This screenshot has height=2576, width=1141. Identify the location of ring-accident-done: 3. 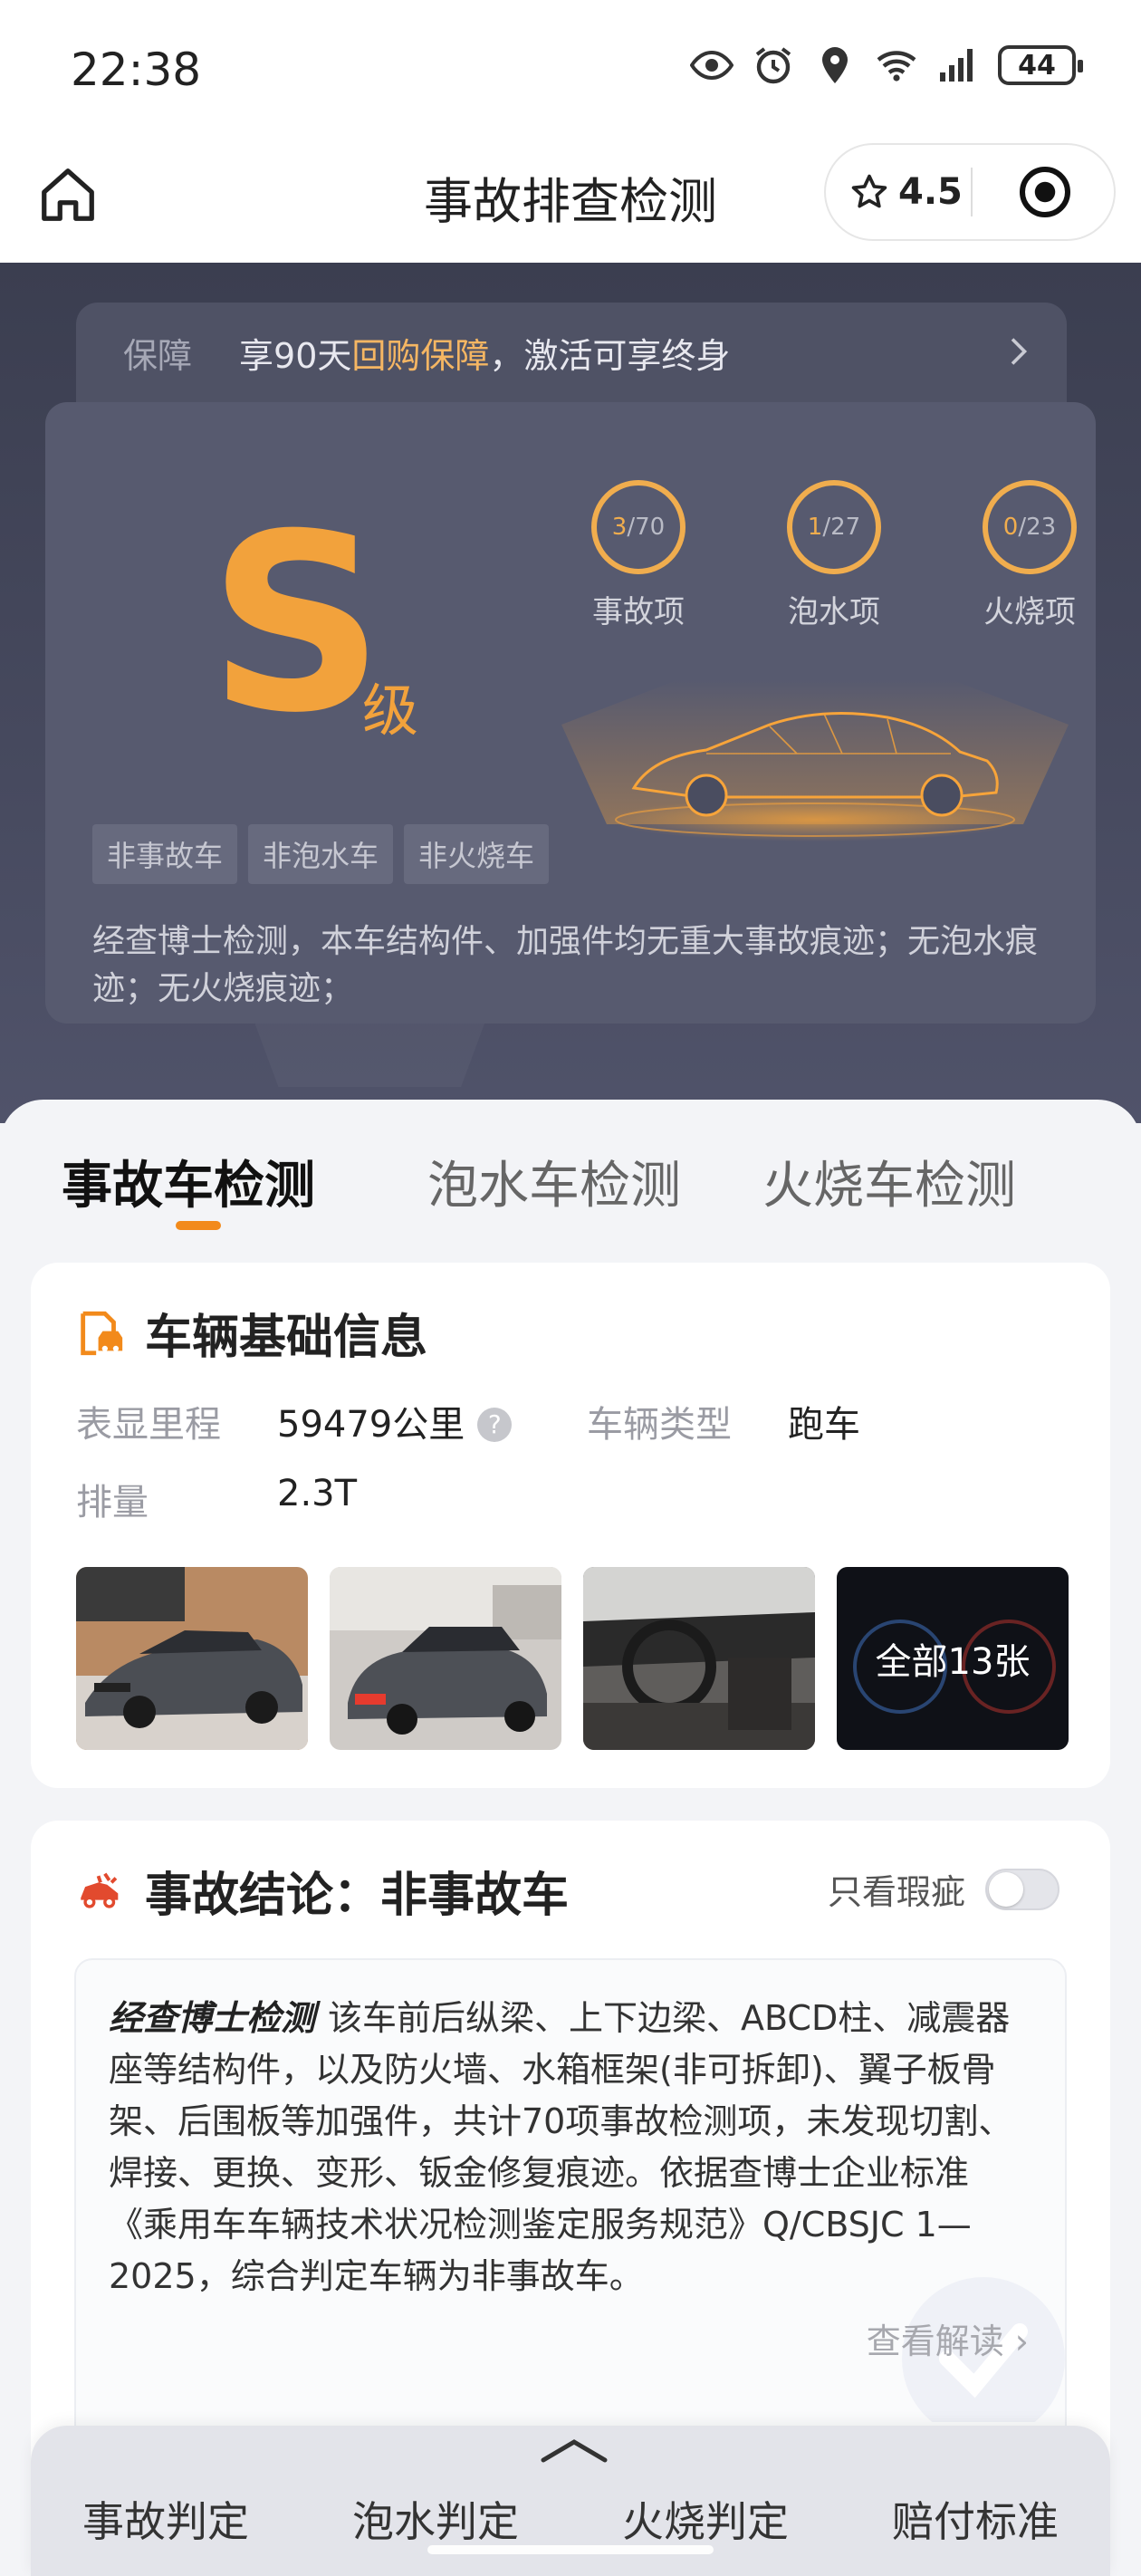
(619, 527).